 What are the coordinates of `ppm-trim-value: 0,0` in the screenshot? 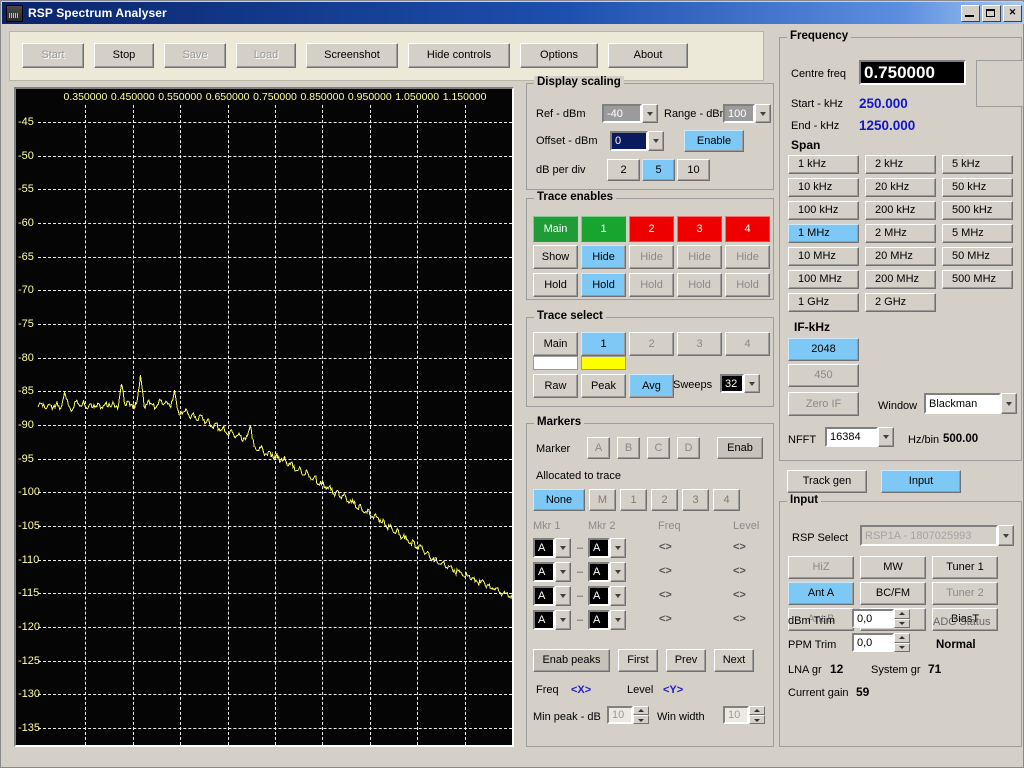 It's located at (873, 642).